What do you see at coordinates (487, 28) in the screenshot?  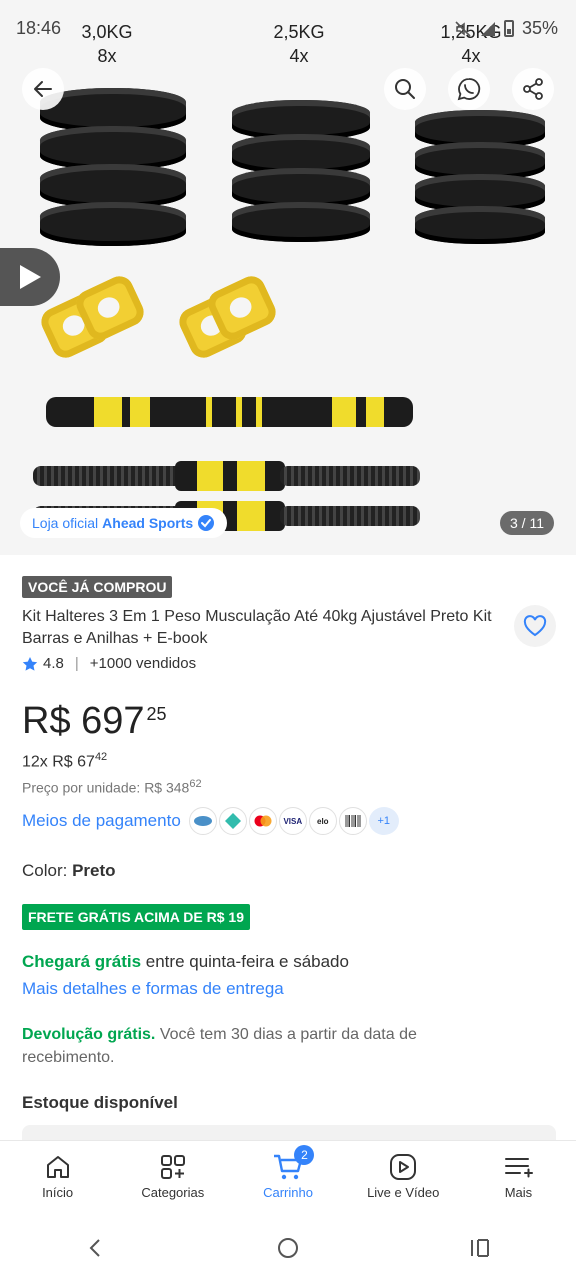 I see `signal-icon` at bounding box center [487, 28].